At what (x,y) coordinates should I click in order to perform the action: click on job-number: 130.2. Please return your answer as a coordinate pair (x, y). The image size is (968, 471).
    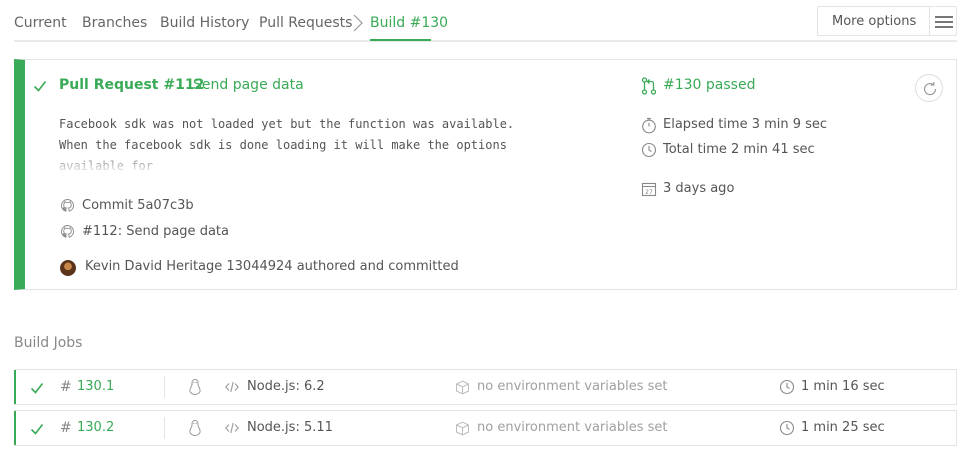
    Looking at the image, I should click on (95, 427).